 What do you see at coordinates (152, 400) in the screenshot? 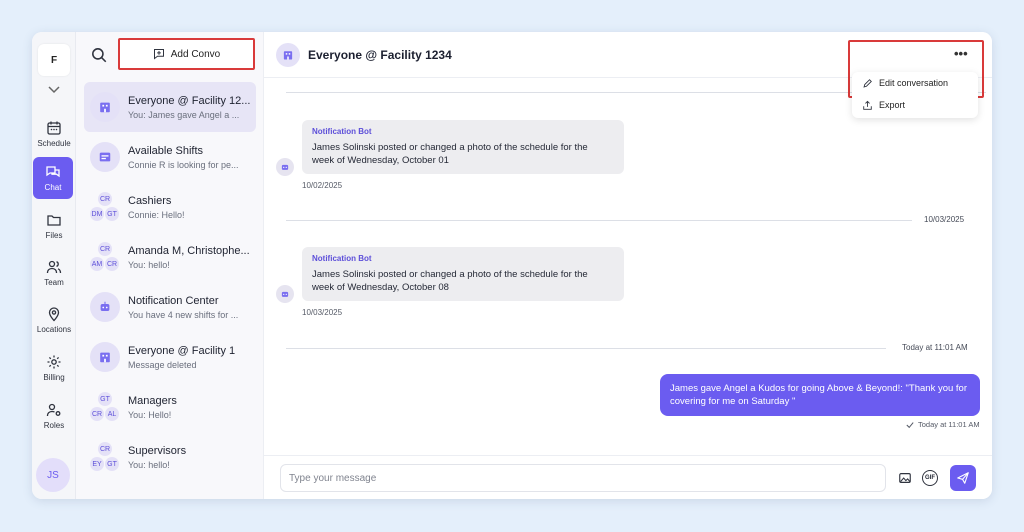
I see `conversation-name: Managers` at bounding box center [152, 400].